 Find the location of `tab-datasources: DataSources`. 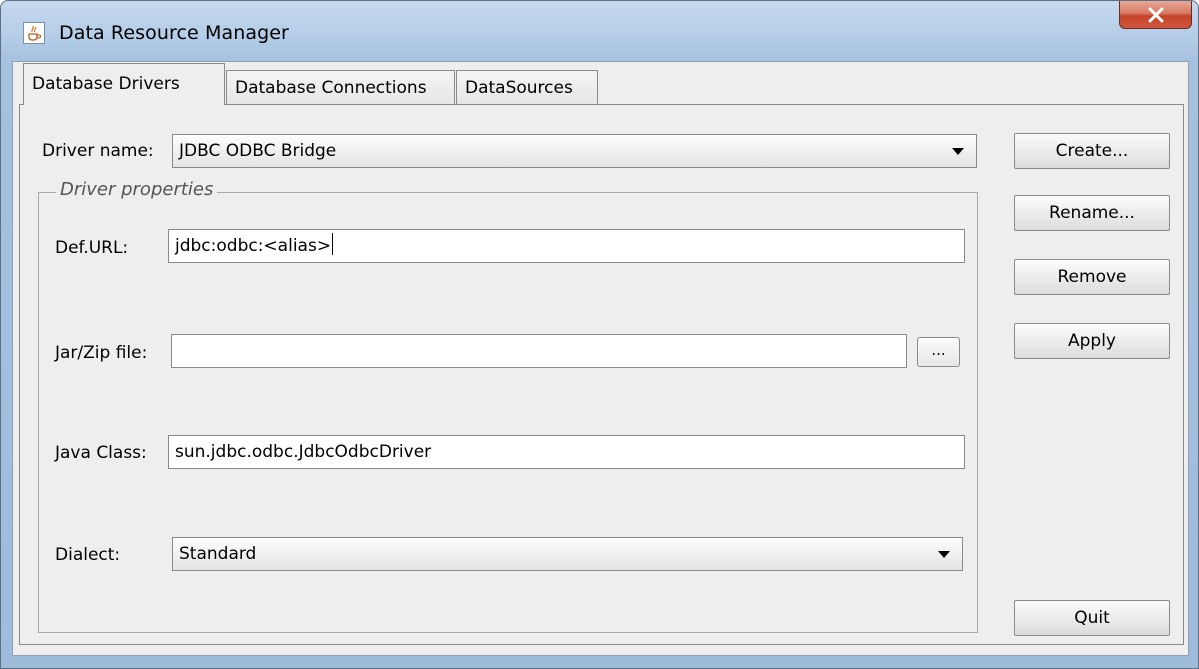

tab-datasources: DataSources is located at coordinates (527, 87).